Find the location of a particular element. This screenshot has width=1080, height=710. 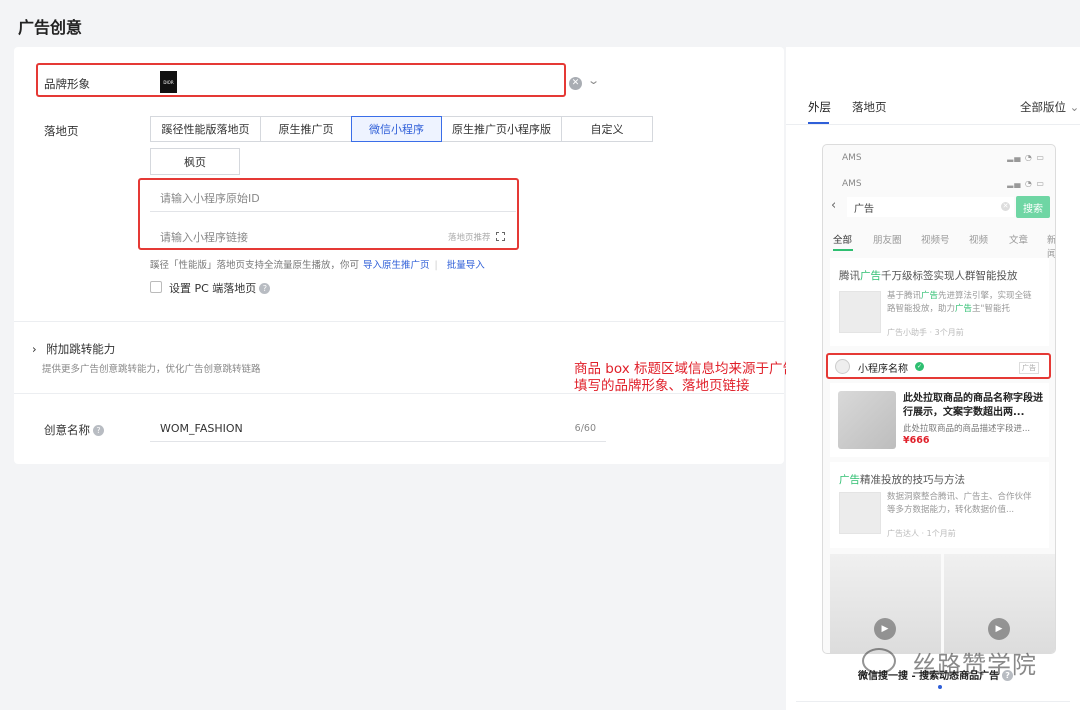

landing-option-native-mini: 原生推广页小程序版 is located at coordinates (501, 129).